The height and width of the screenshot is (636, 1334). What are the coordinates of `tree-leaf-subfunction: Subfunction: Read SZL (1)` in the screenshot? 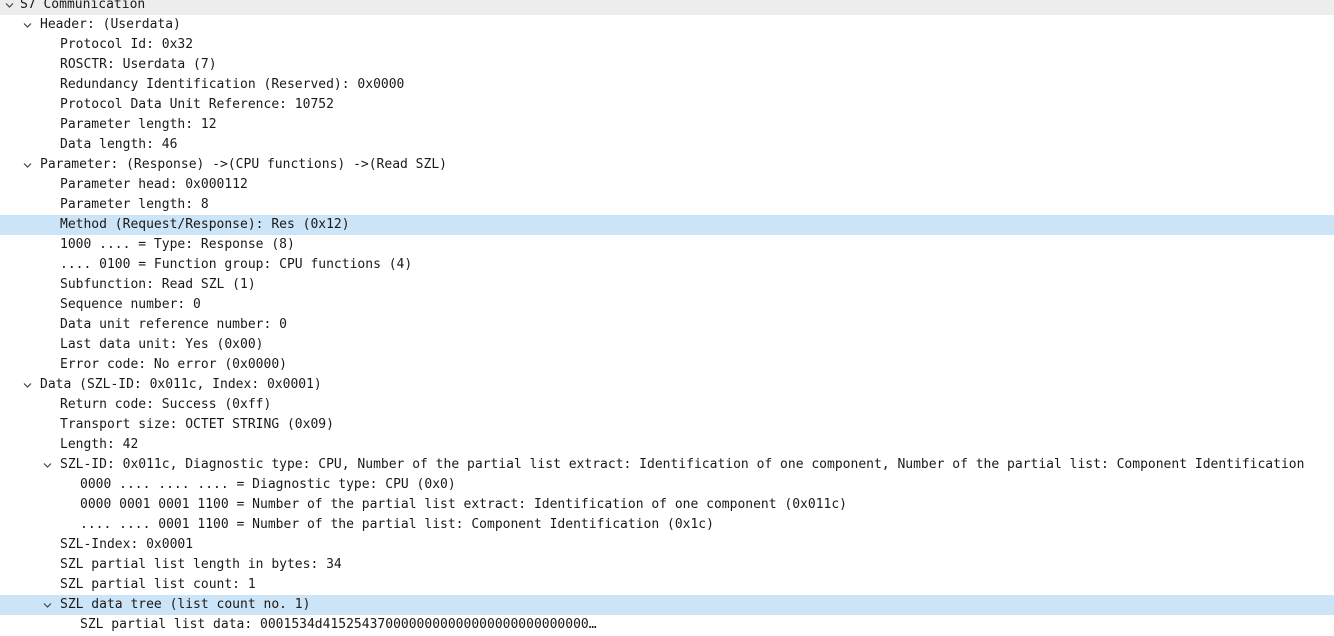 It's located at (667, 285).